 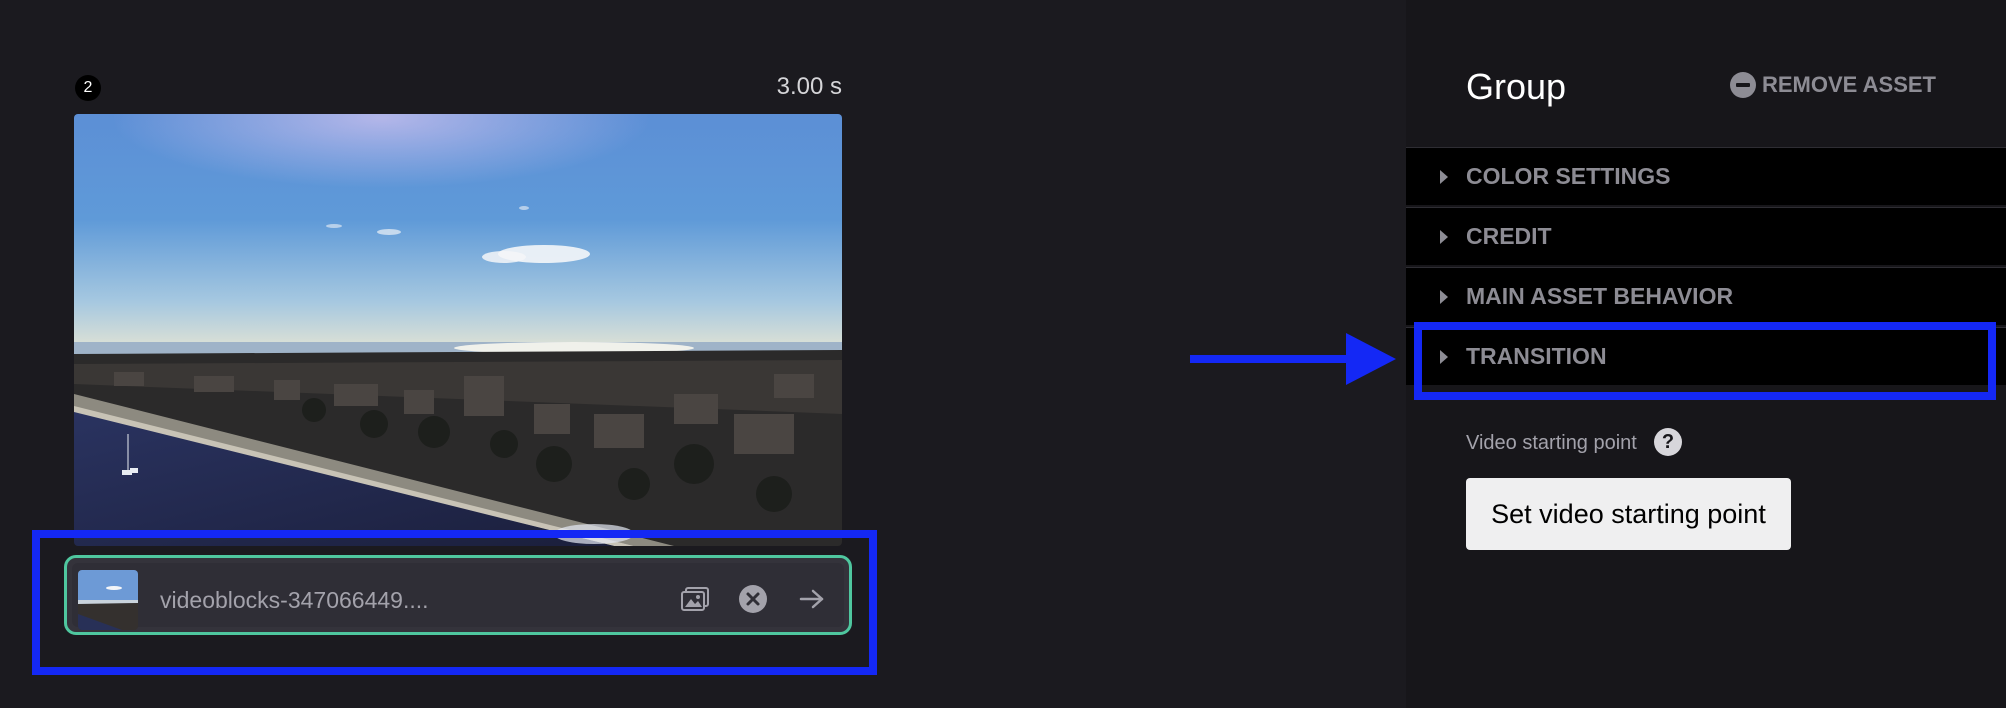 What do you see at coordinates (753, 599) in the screenshot?
I see `close-circle-icon` at bounding box center [753, 599].